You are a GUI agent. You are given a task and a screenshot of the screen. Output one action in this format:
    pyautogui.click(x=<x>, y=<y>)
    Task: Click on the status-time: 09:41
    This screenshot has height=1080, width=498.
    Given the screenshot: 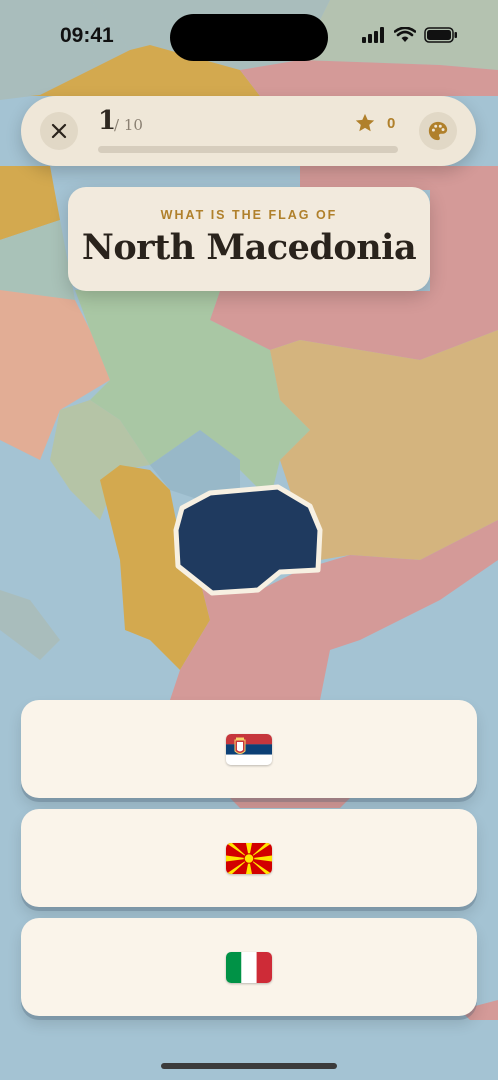 What is the action you would take?
    pyautogui.click(x=87, y=35)
    